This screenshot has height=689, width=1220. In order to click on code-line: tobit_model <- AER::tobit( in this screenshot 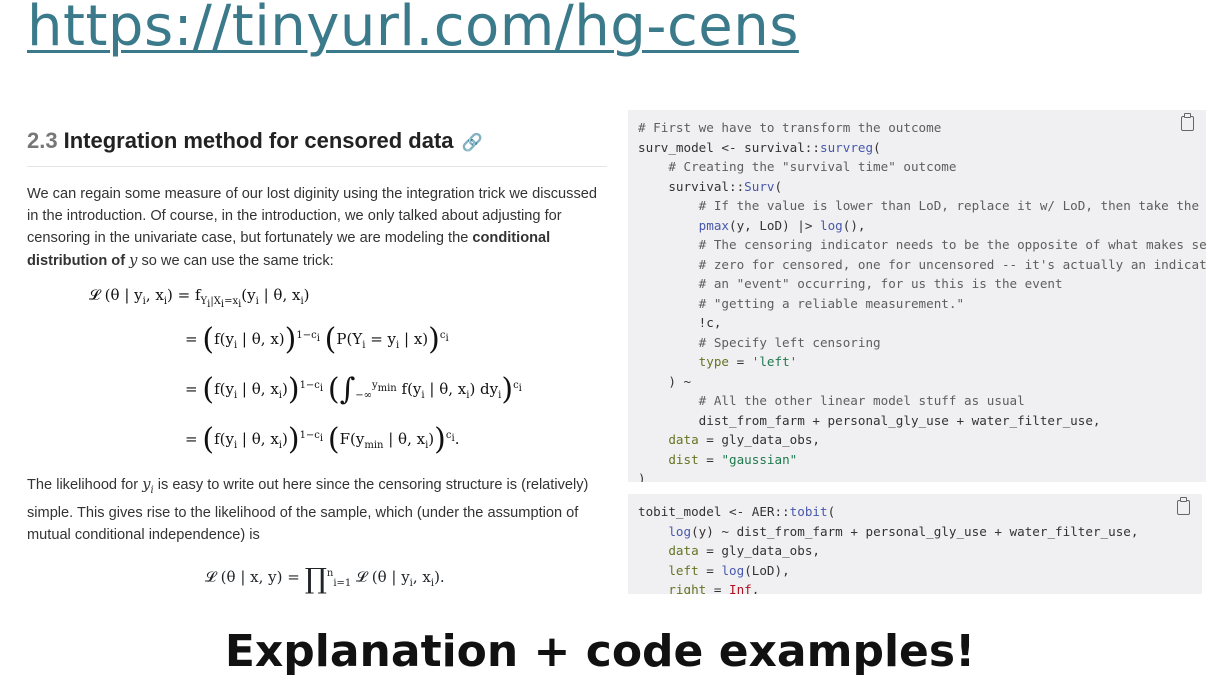, I will do `click(920, 512)`.